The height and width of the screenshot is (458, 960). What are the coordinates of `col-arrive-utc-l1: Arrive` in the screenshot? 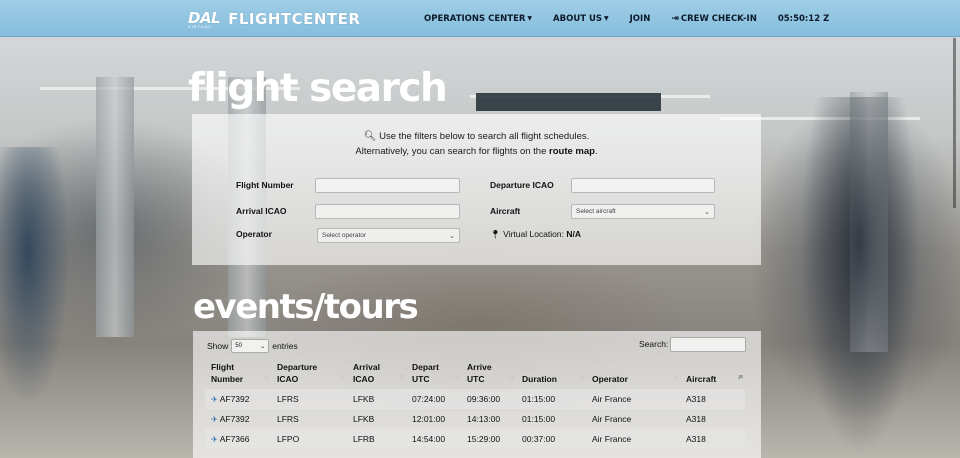 It's located at (479, 367).